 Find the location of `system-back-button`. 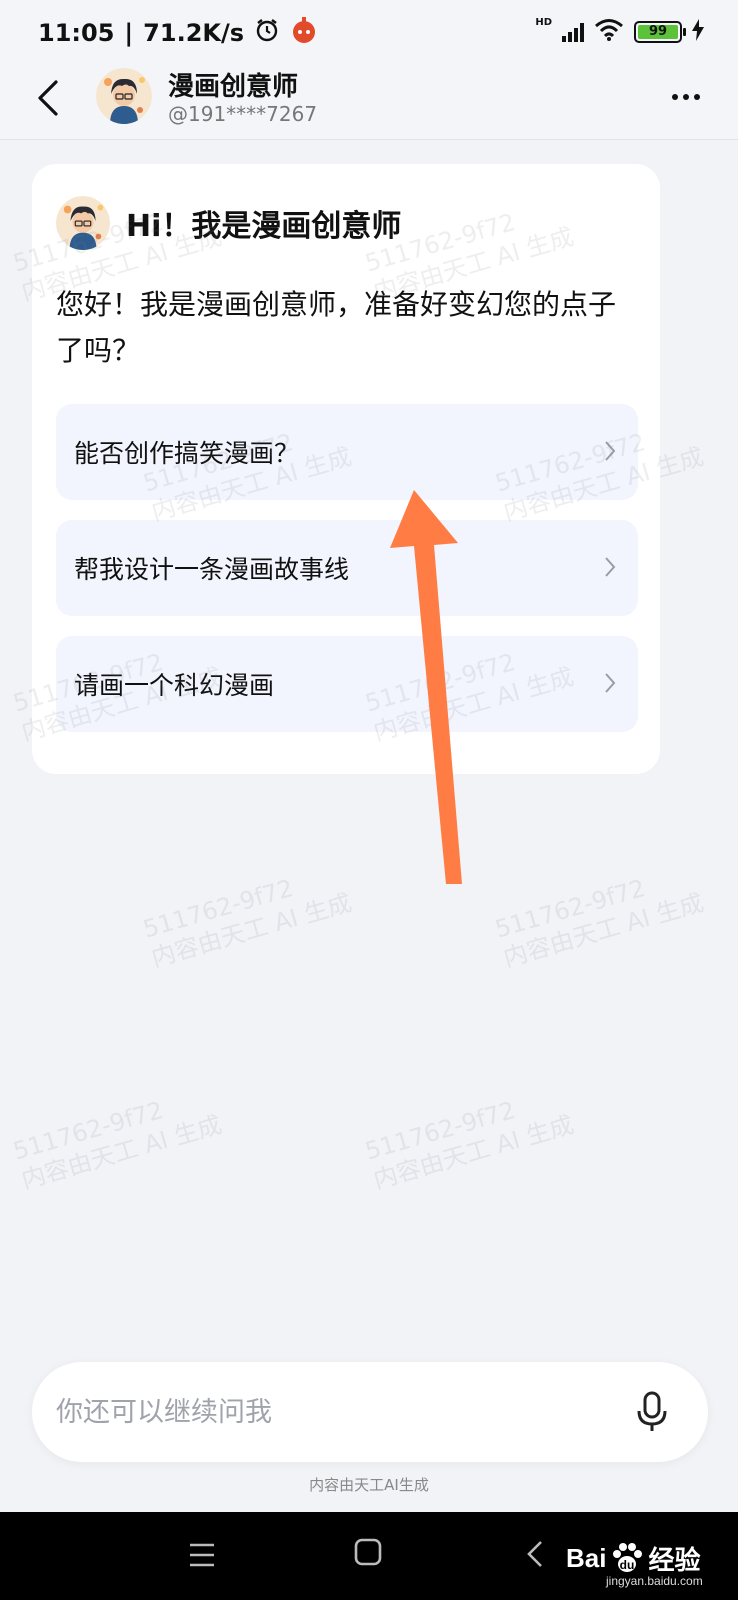

system-back-button is located at coordinates (535, 1556).